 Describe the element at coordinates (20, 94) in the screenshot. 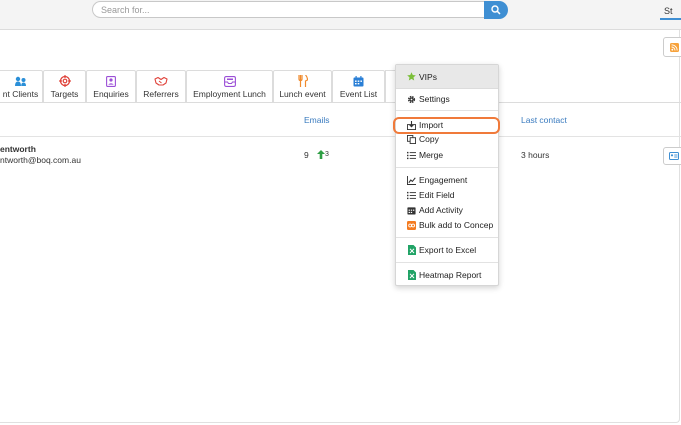

I see `tab-label: nt Clients` at that location.